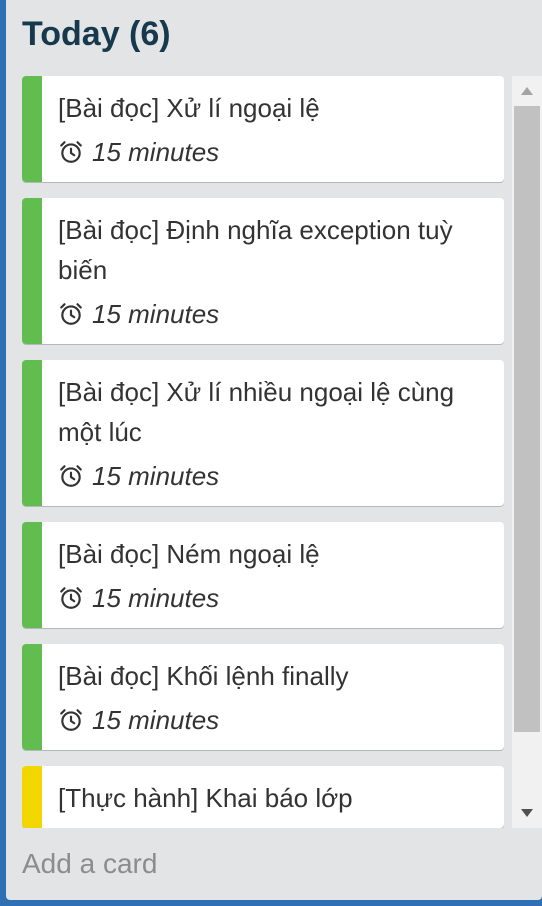 This screenshot has width=542, height=906. I want to click on add-card-button: Add a card, so click(89, 864).